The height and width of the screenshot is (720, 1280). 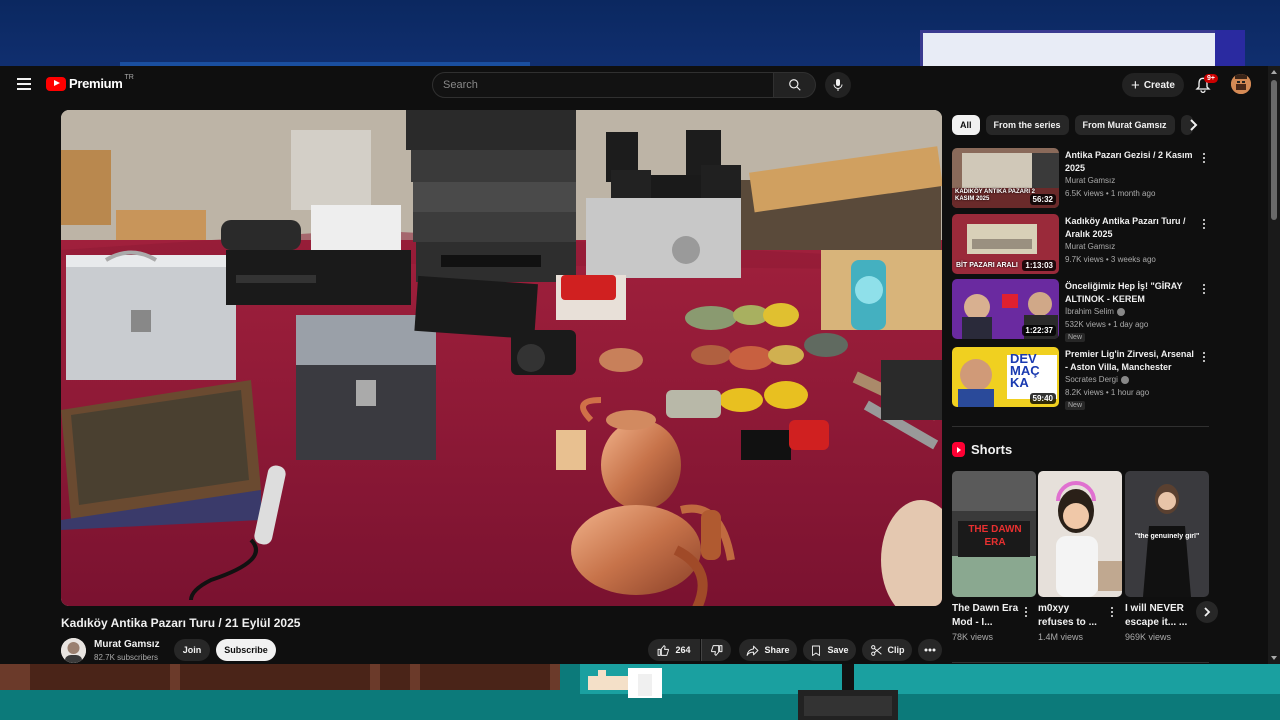 I want to click on clip-label: Clip, so click(x=896, y=650).